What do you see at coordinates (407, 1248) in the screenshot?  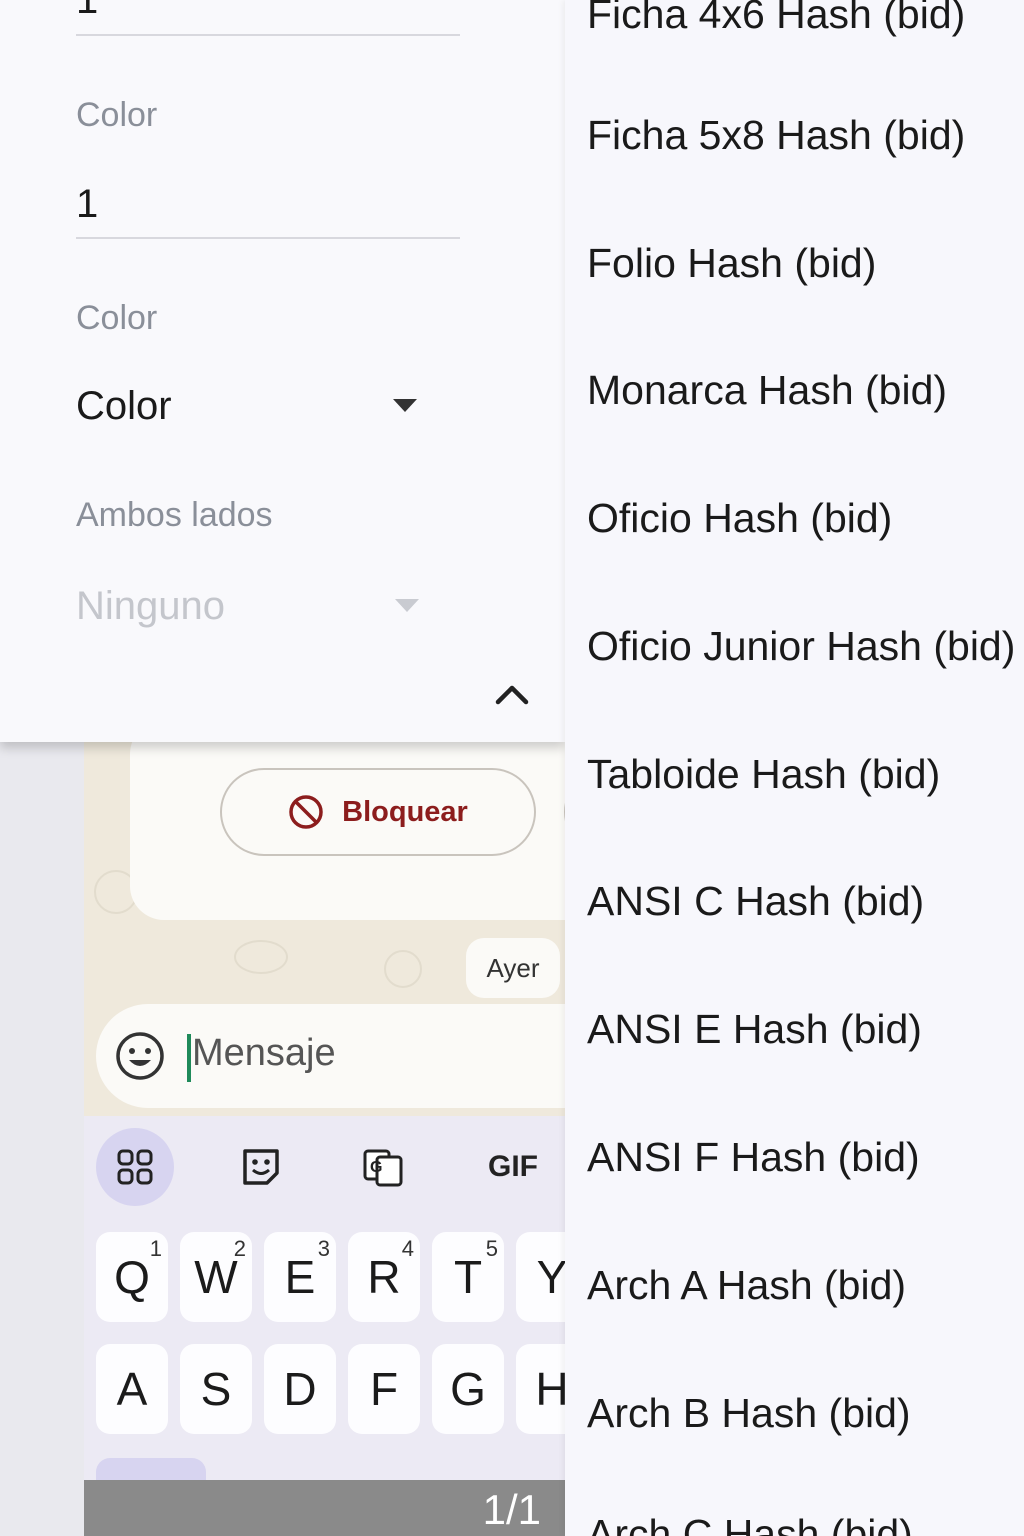 I see `key-hint: 4` at bounding box center [407, 1248].